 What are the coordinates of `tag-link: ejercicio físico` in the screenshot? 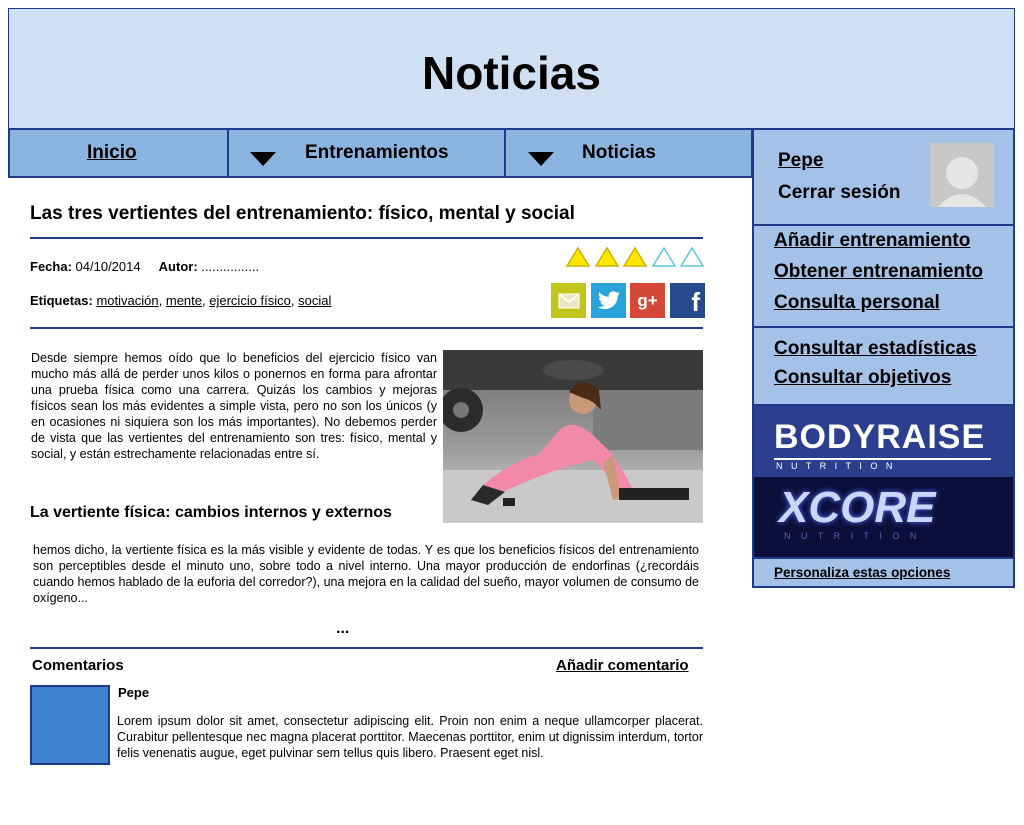 It's located at (250, 300).